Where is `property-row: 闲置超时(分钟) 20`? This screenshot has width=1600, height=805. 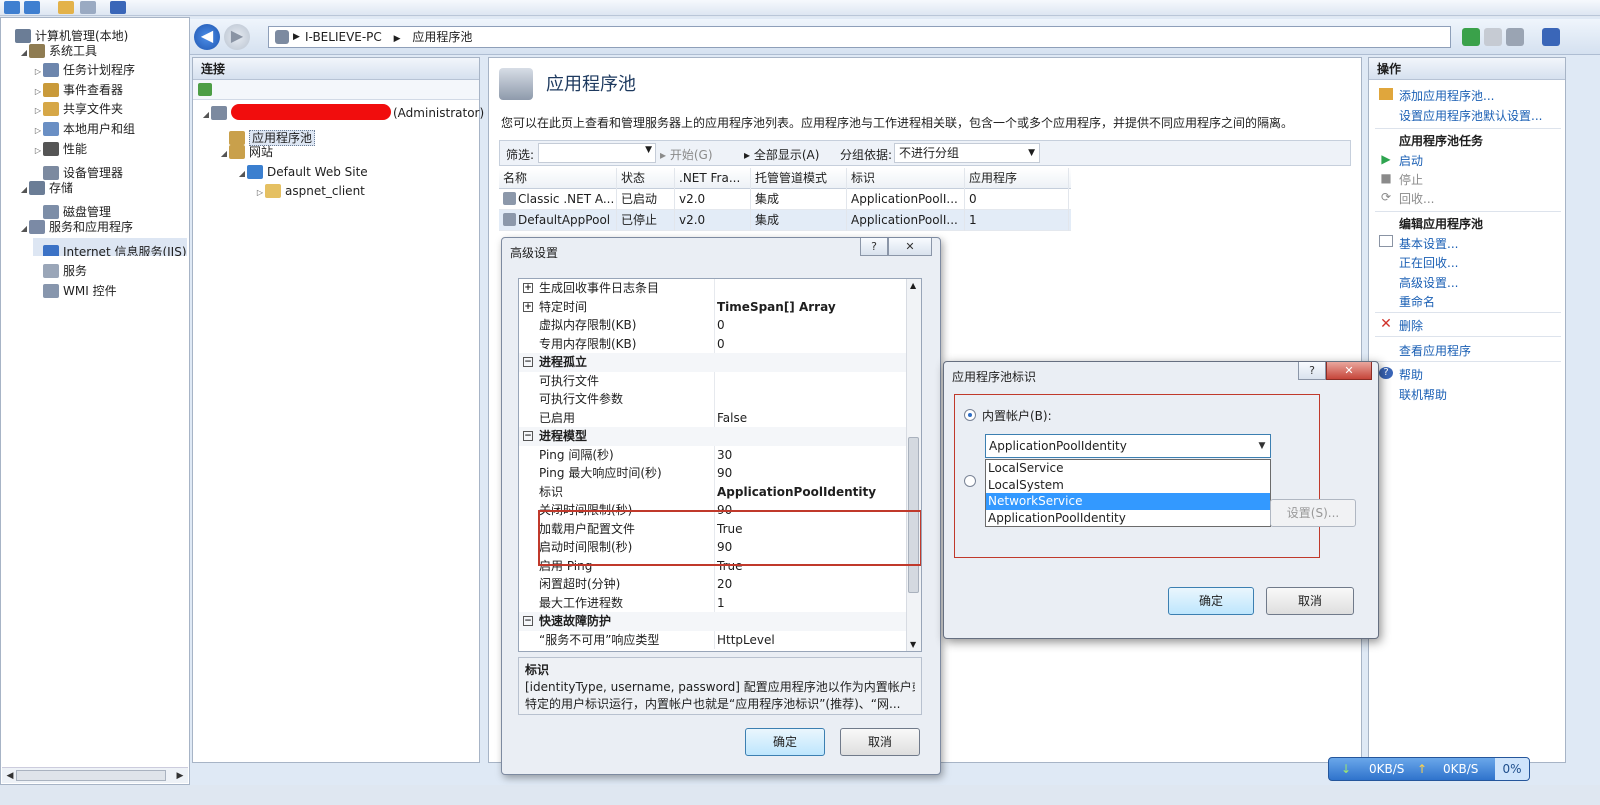
property-row: 闲置超时(分钟) 20 is located at coordinates (720, 584).